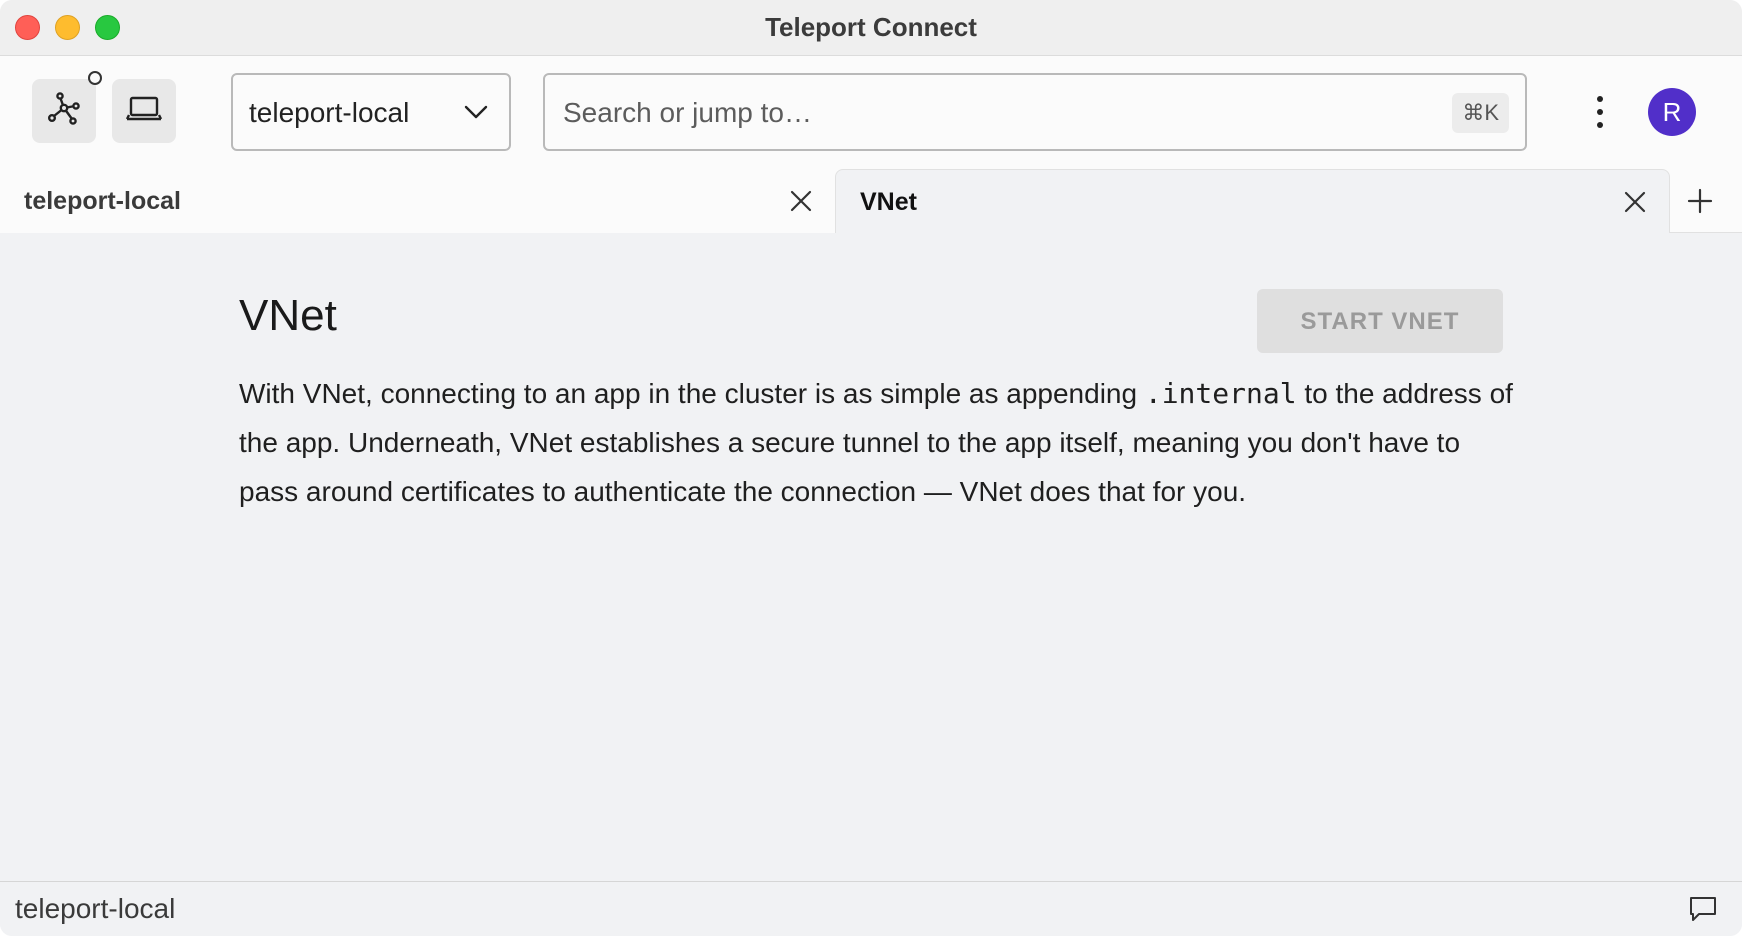  Describe the element at coordinates (1252, 201) in the screenshot. I see `tab-vnet: VNet` at that location.